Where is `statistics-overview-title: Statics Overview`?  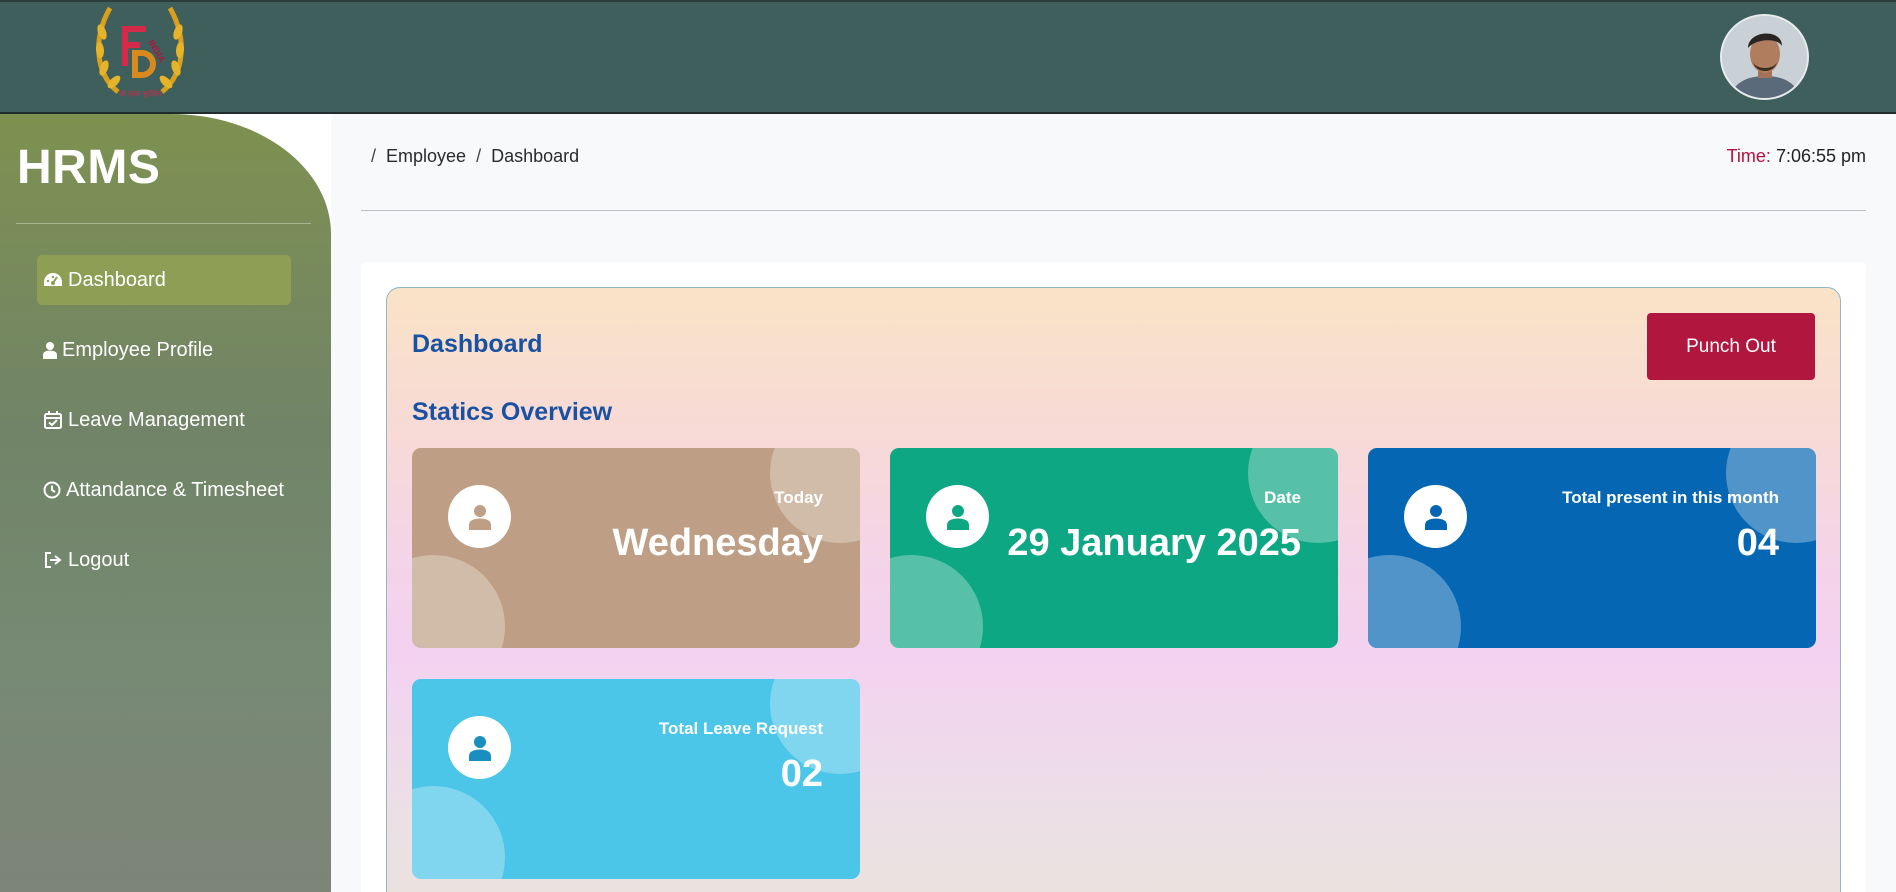 statistics-overview-title: Statics Overview is located at coordinates (512, 412).